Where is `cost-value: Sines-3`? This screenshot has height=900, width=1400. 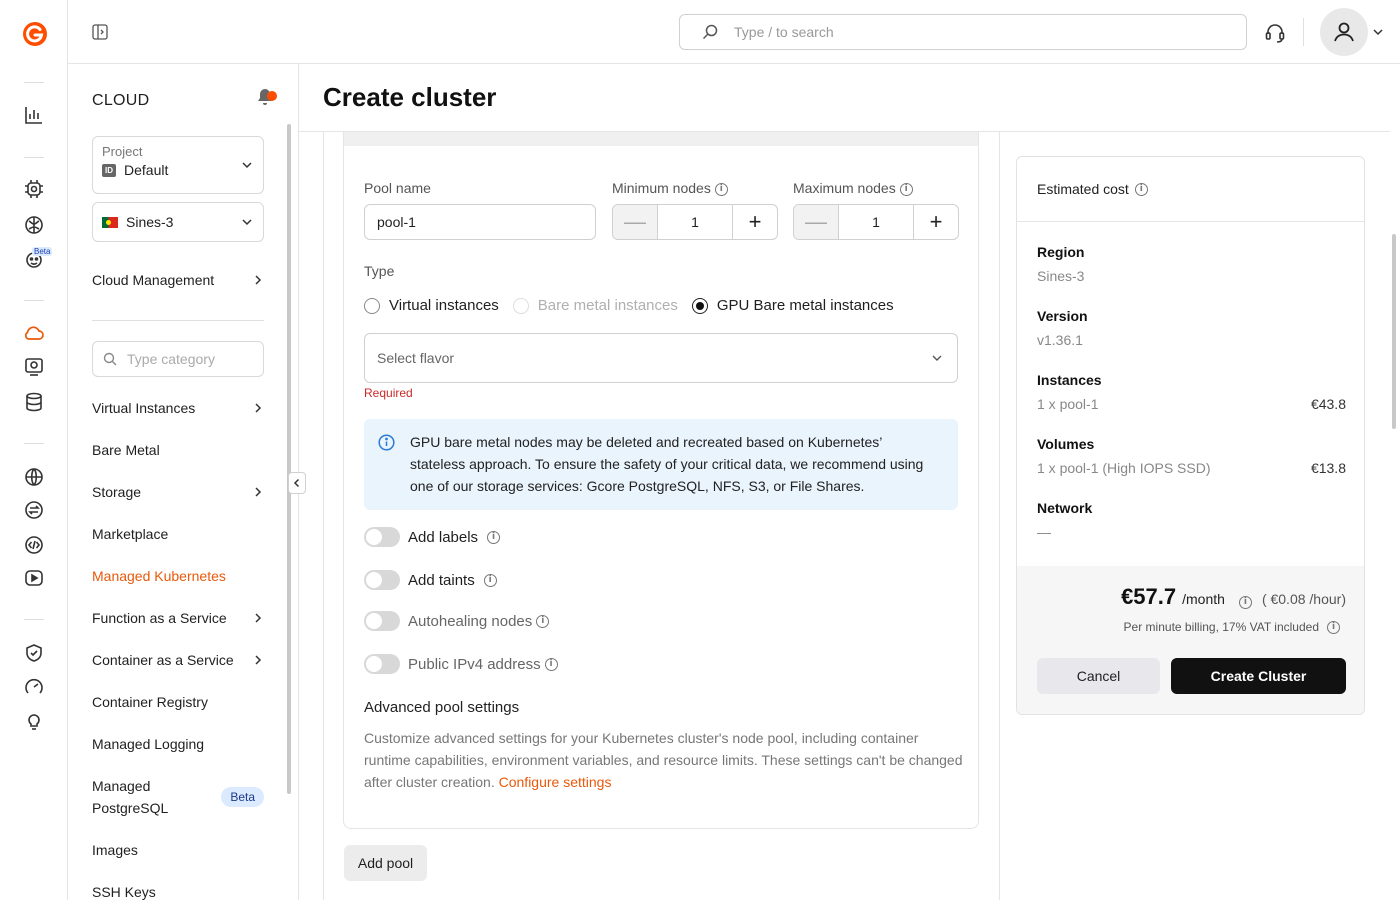
cost-value: Sines-3 is located at coordinates (1061, 276).